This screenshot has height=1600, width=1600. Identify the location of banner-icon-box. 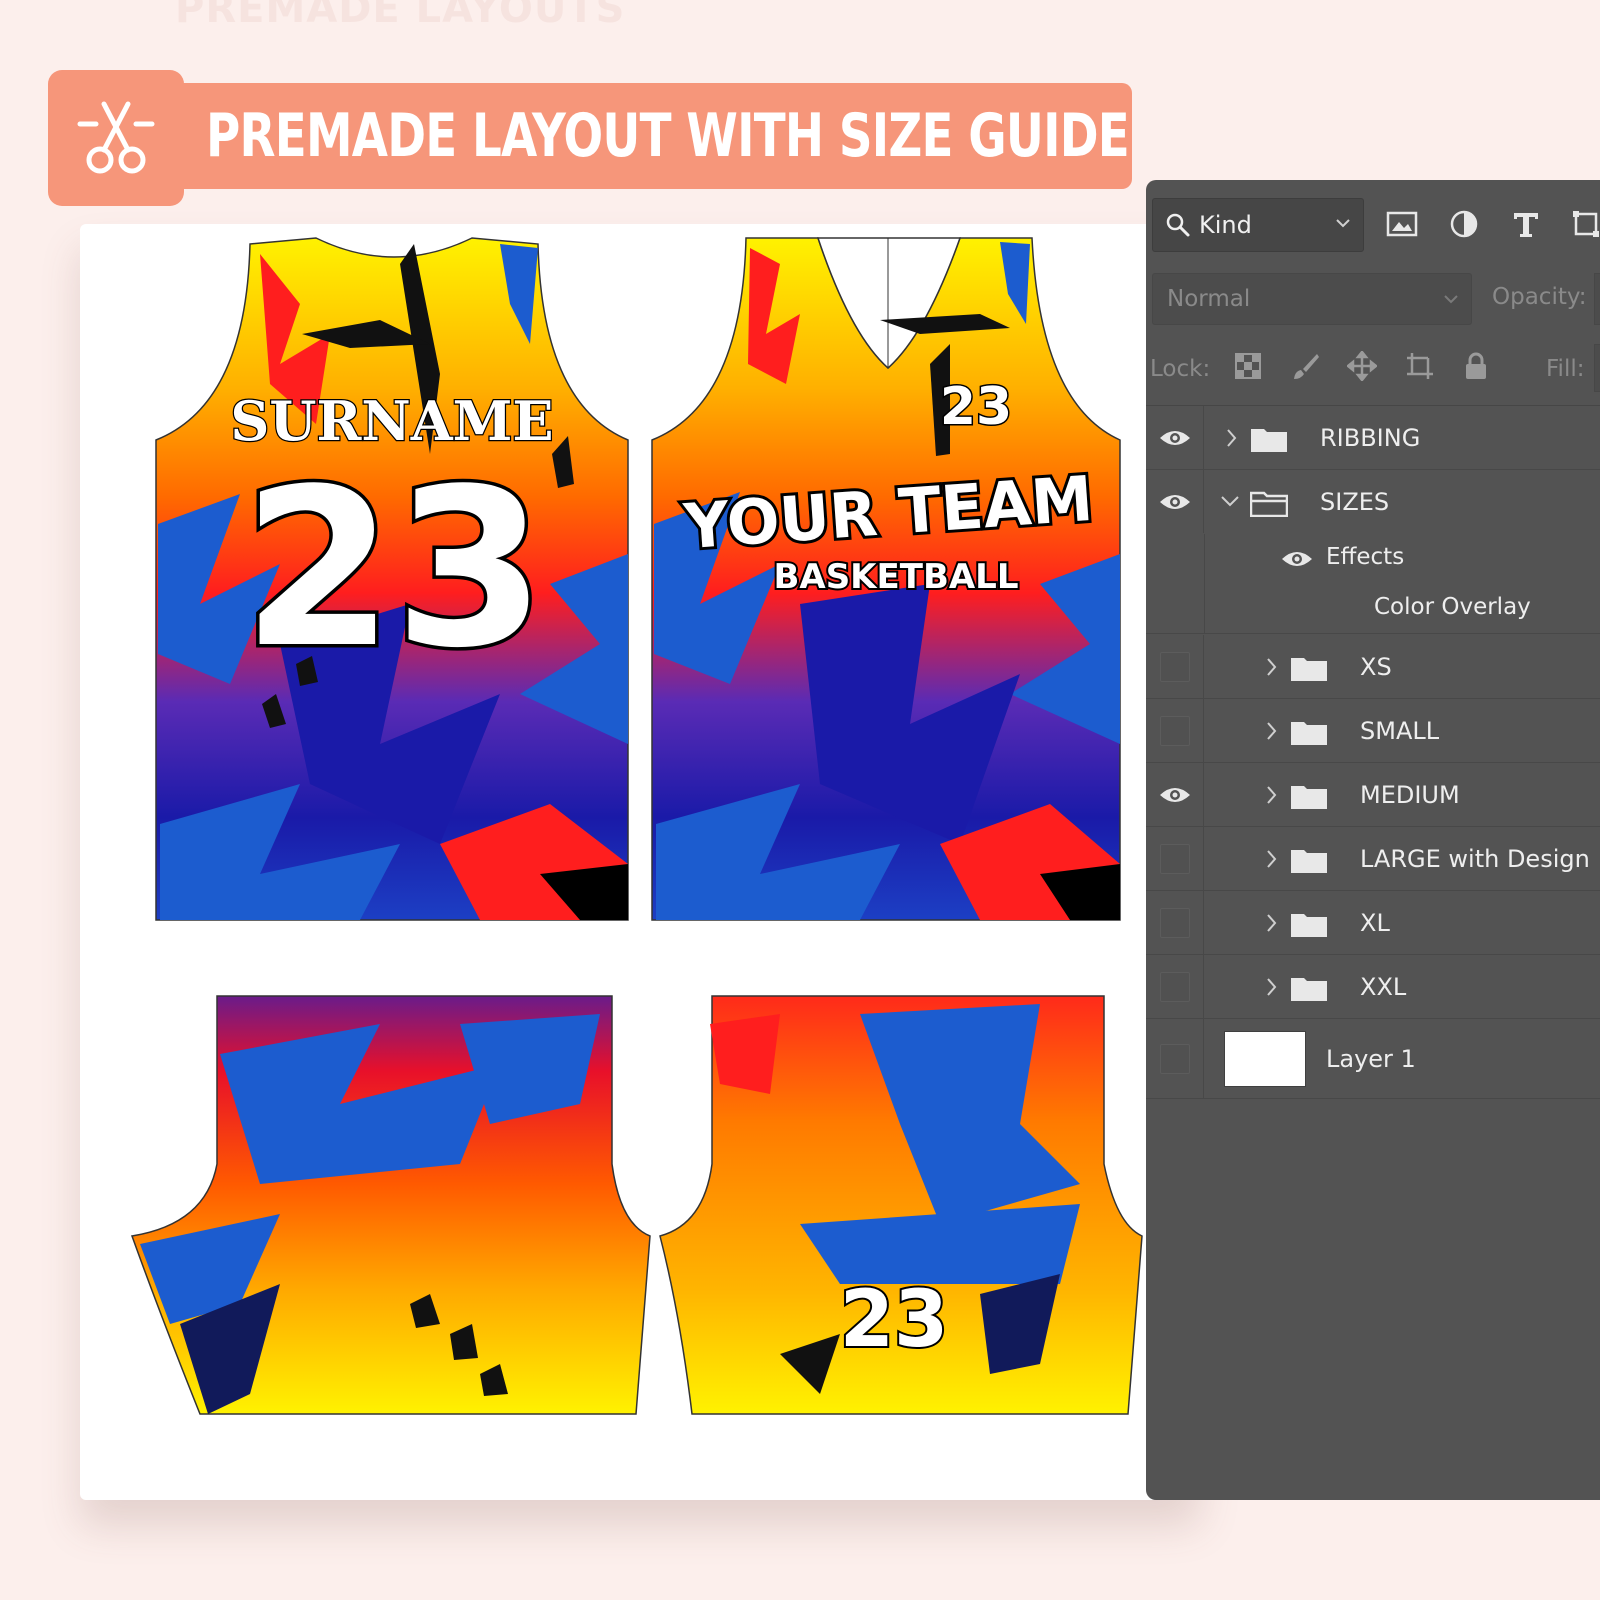
(116, 138).